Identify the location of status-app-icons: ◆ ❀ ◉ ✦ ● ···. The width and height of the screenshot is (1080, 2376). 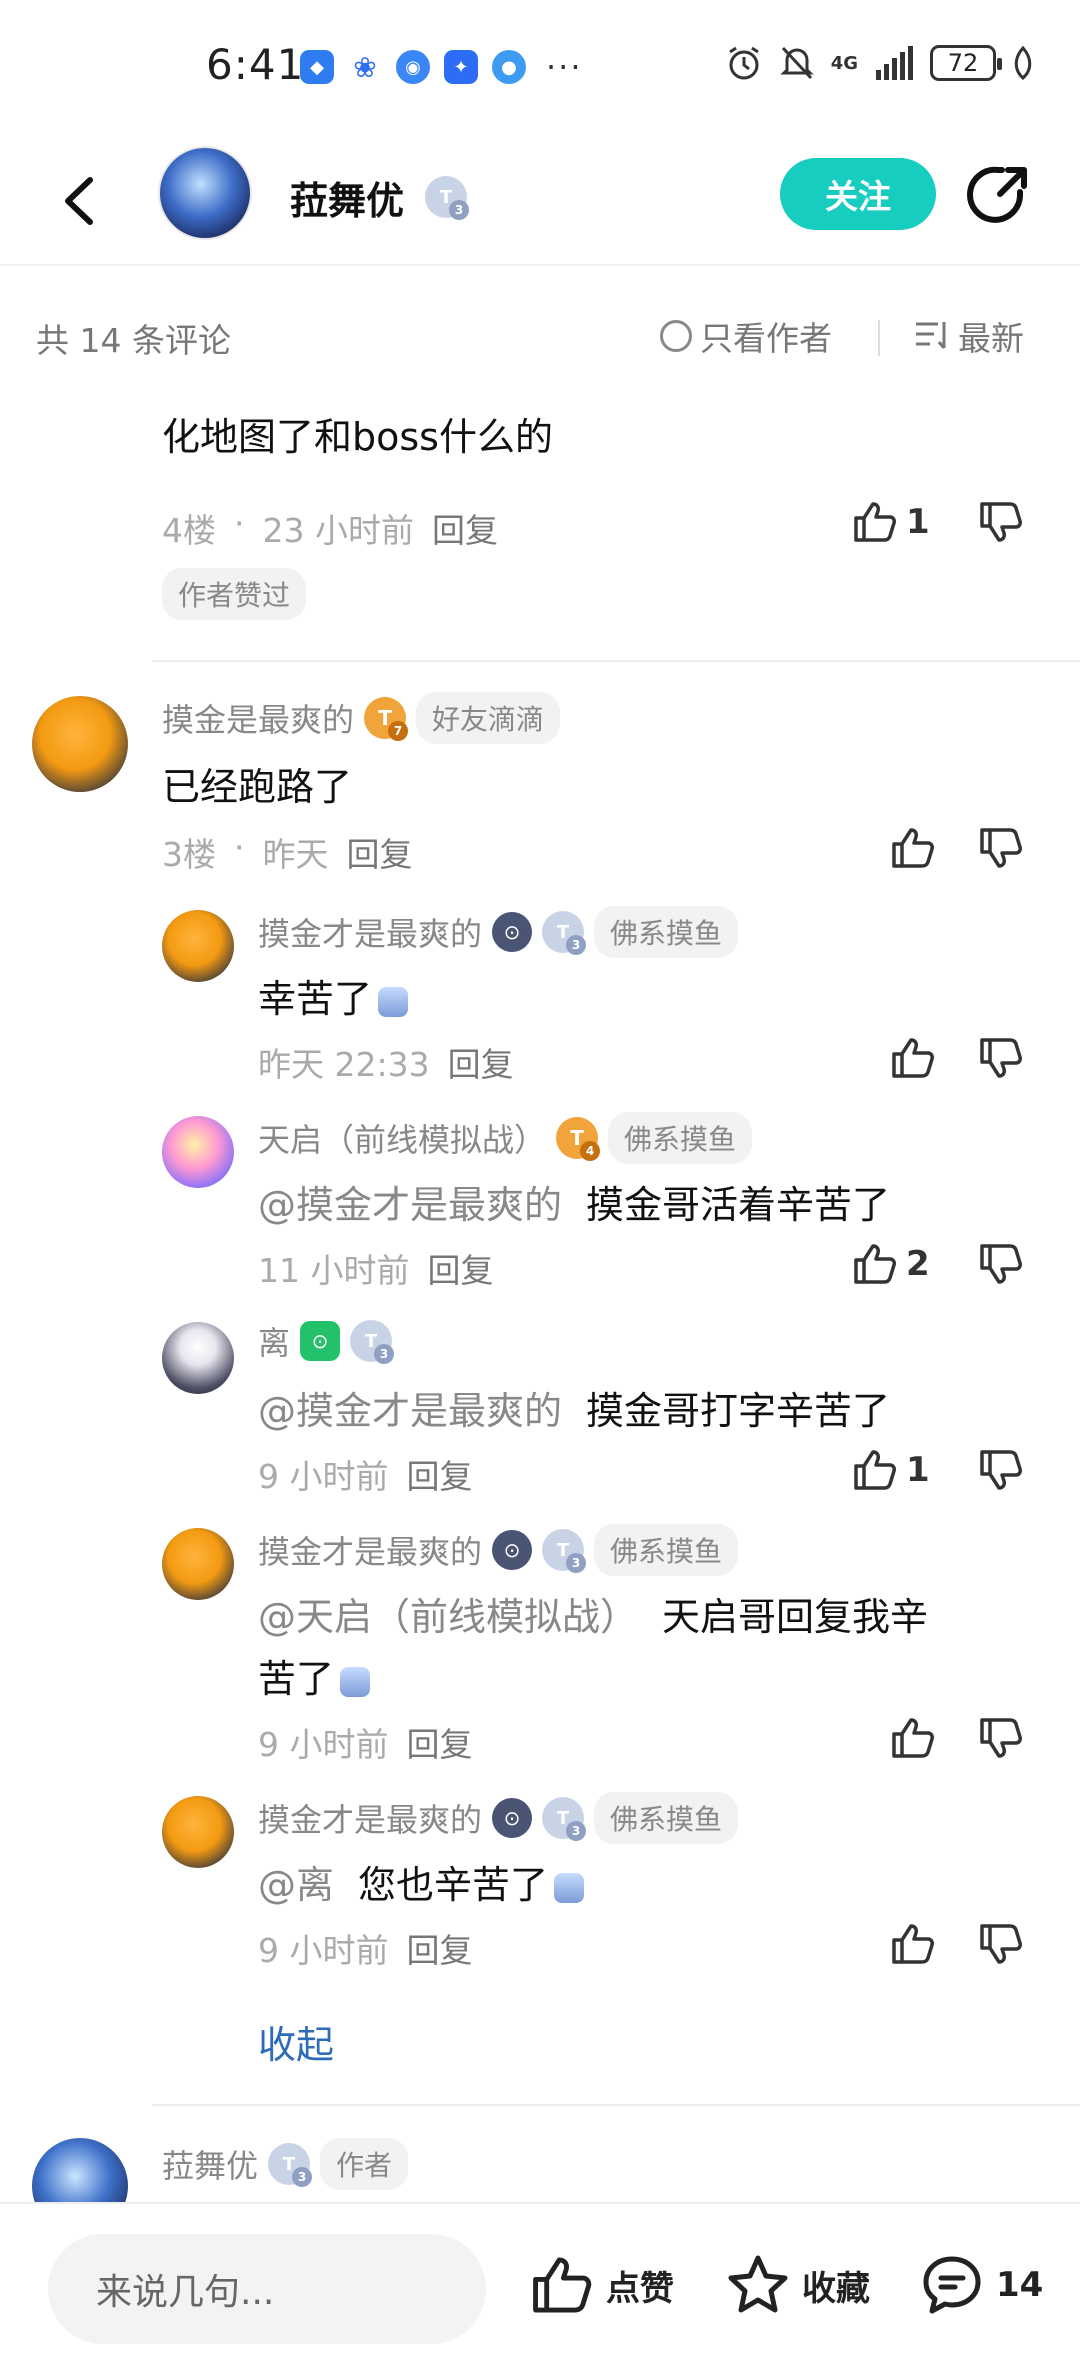
(441, 67).